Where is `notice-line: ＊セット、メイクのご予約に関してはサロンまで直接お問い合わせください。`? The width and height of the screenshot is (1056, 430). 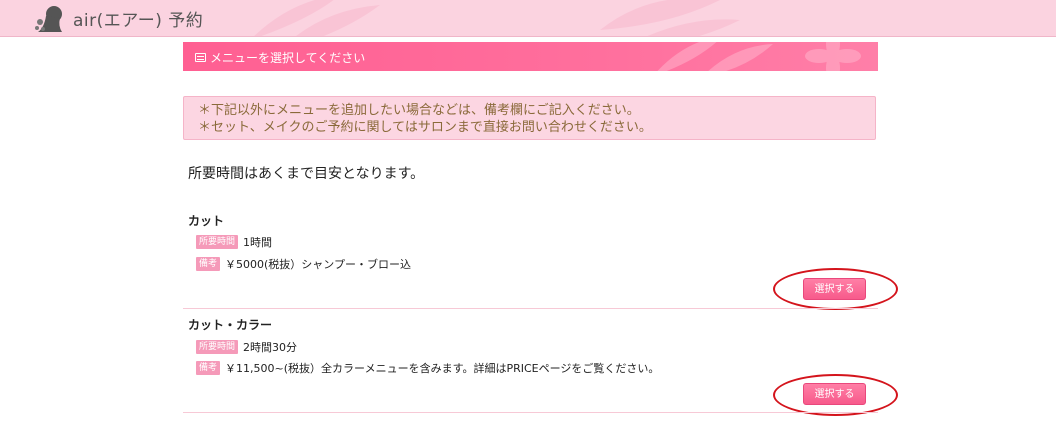
notice-line: ＊セット、メイクのご予約に関してはサロンまで直接お問い合わせください。 is located at coordinates (425, 127).